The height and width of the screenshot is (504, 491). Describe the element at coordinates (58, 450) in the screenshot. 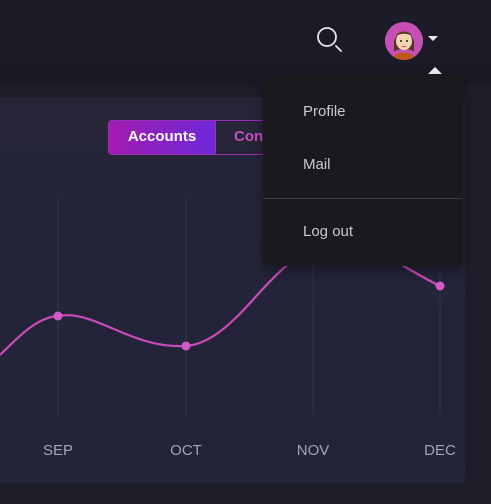

I see `x-tick-label: SEP` at that location.